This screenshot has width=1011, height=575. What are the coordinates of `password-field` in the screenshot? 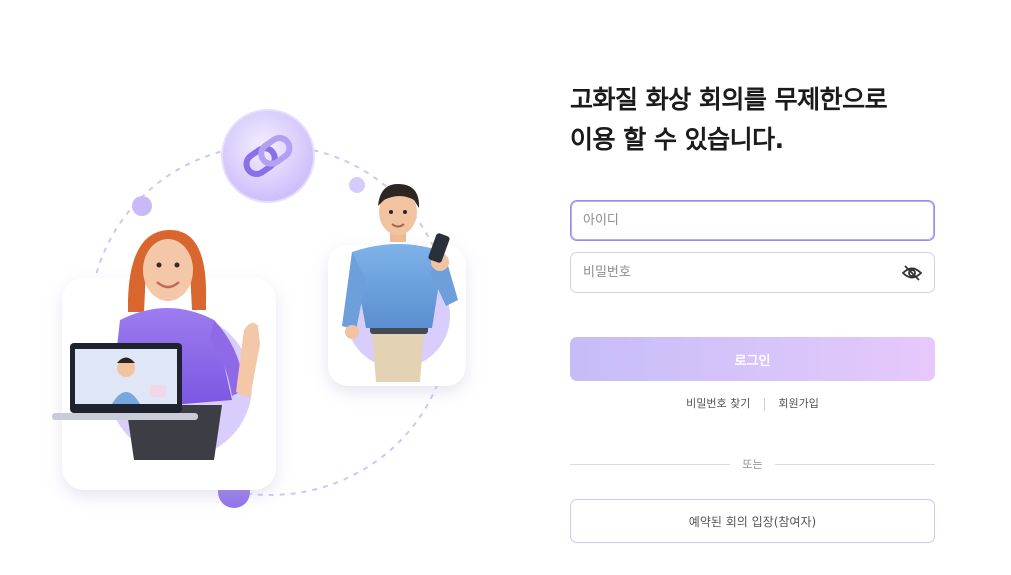 It's located at (752, 272).